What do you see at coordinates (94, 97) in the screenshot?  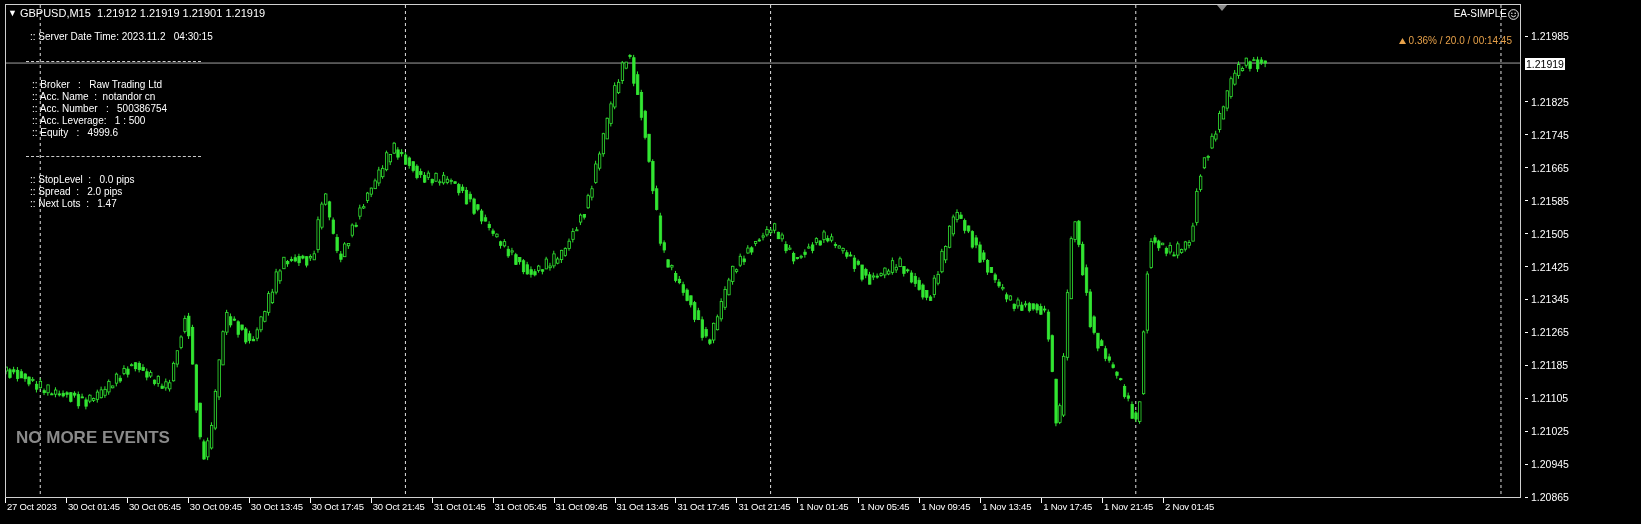 I see `account-info-text: :: Acc. Name : notandor cn` at bounding box center [94, 97].